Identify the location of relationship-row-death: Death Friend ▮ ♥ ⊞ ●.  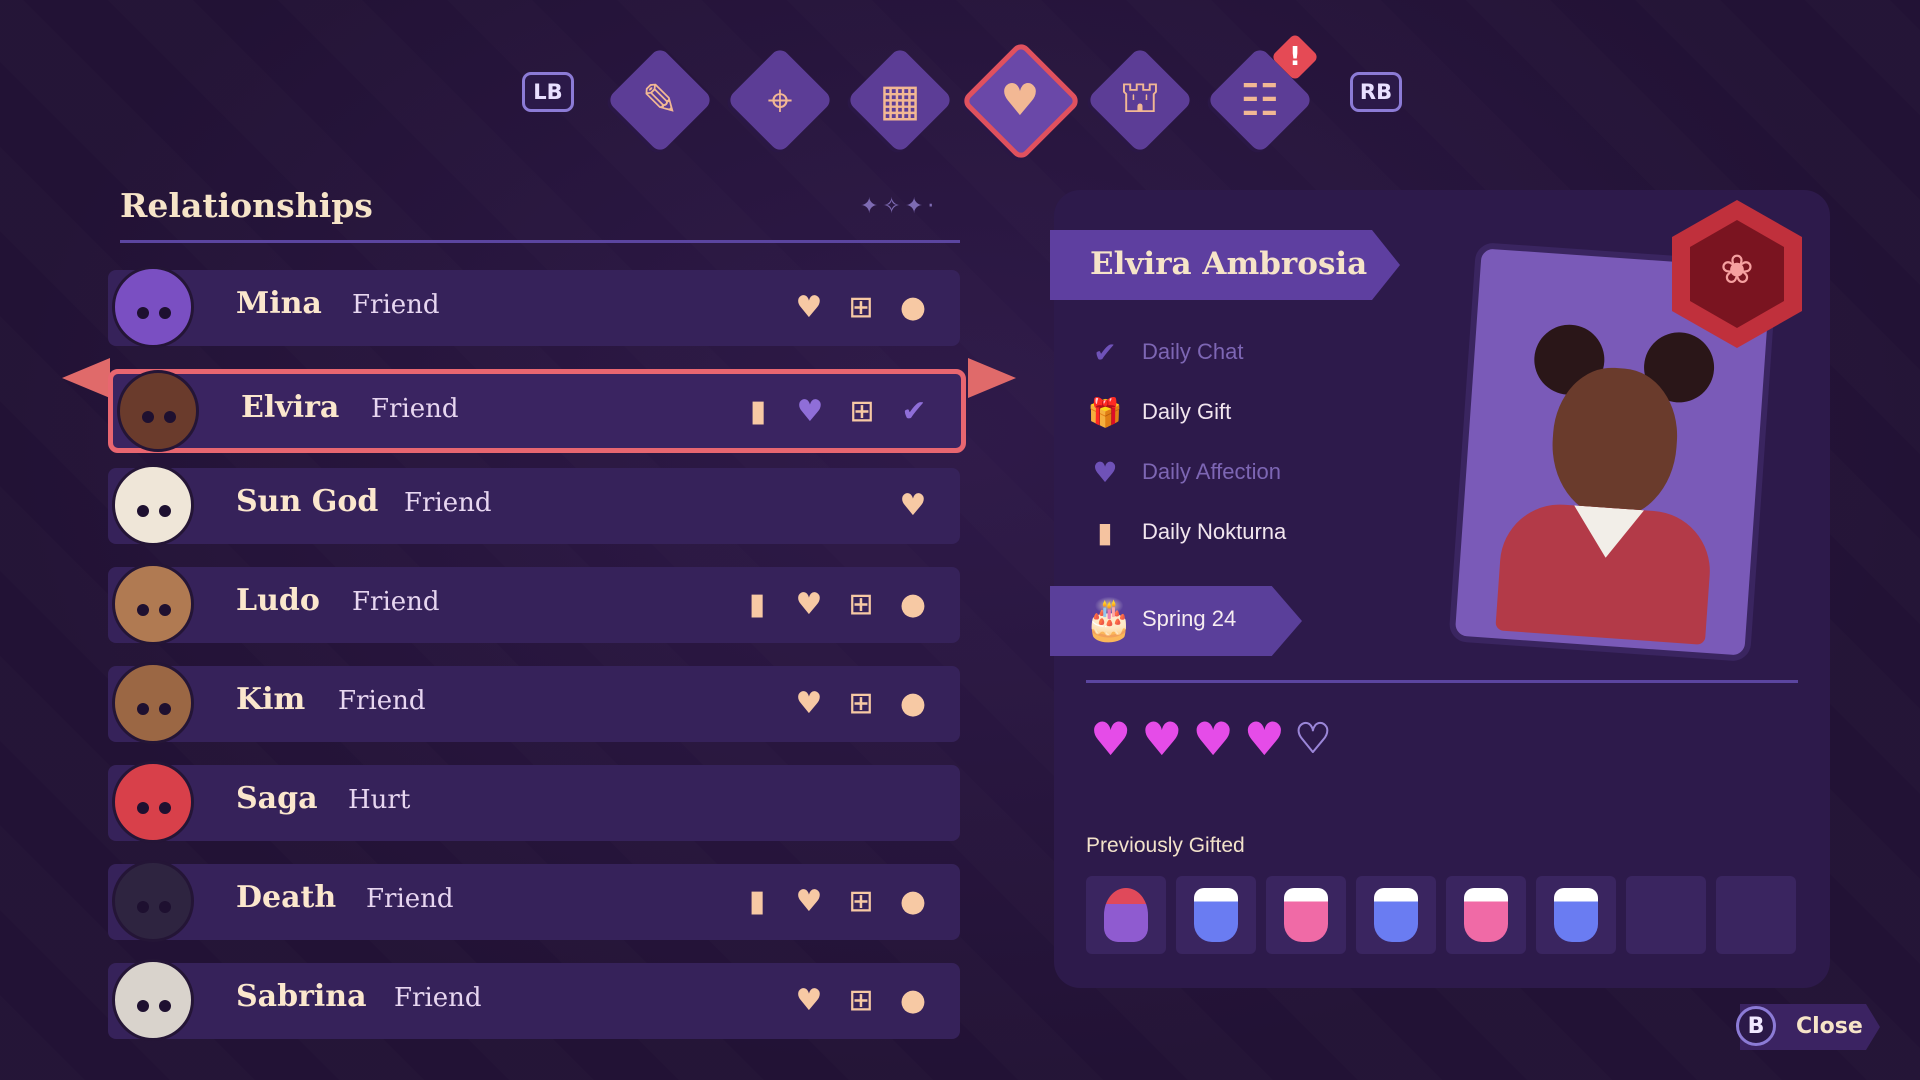
(534, 901).